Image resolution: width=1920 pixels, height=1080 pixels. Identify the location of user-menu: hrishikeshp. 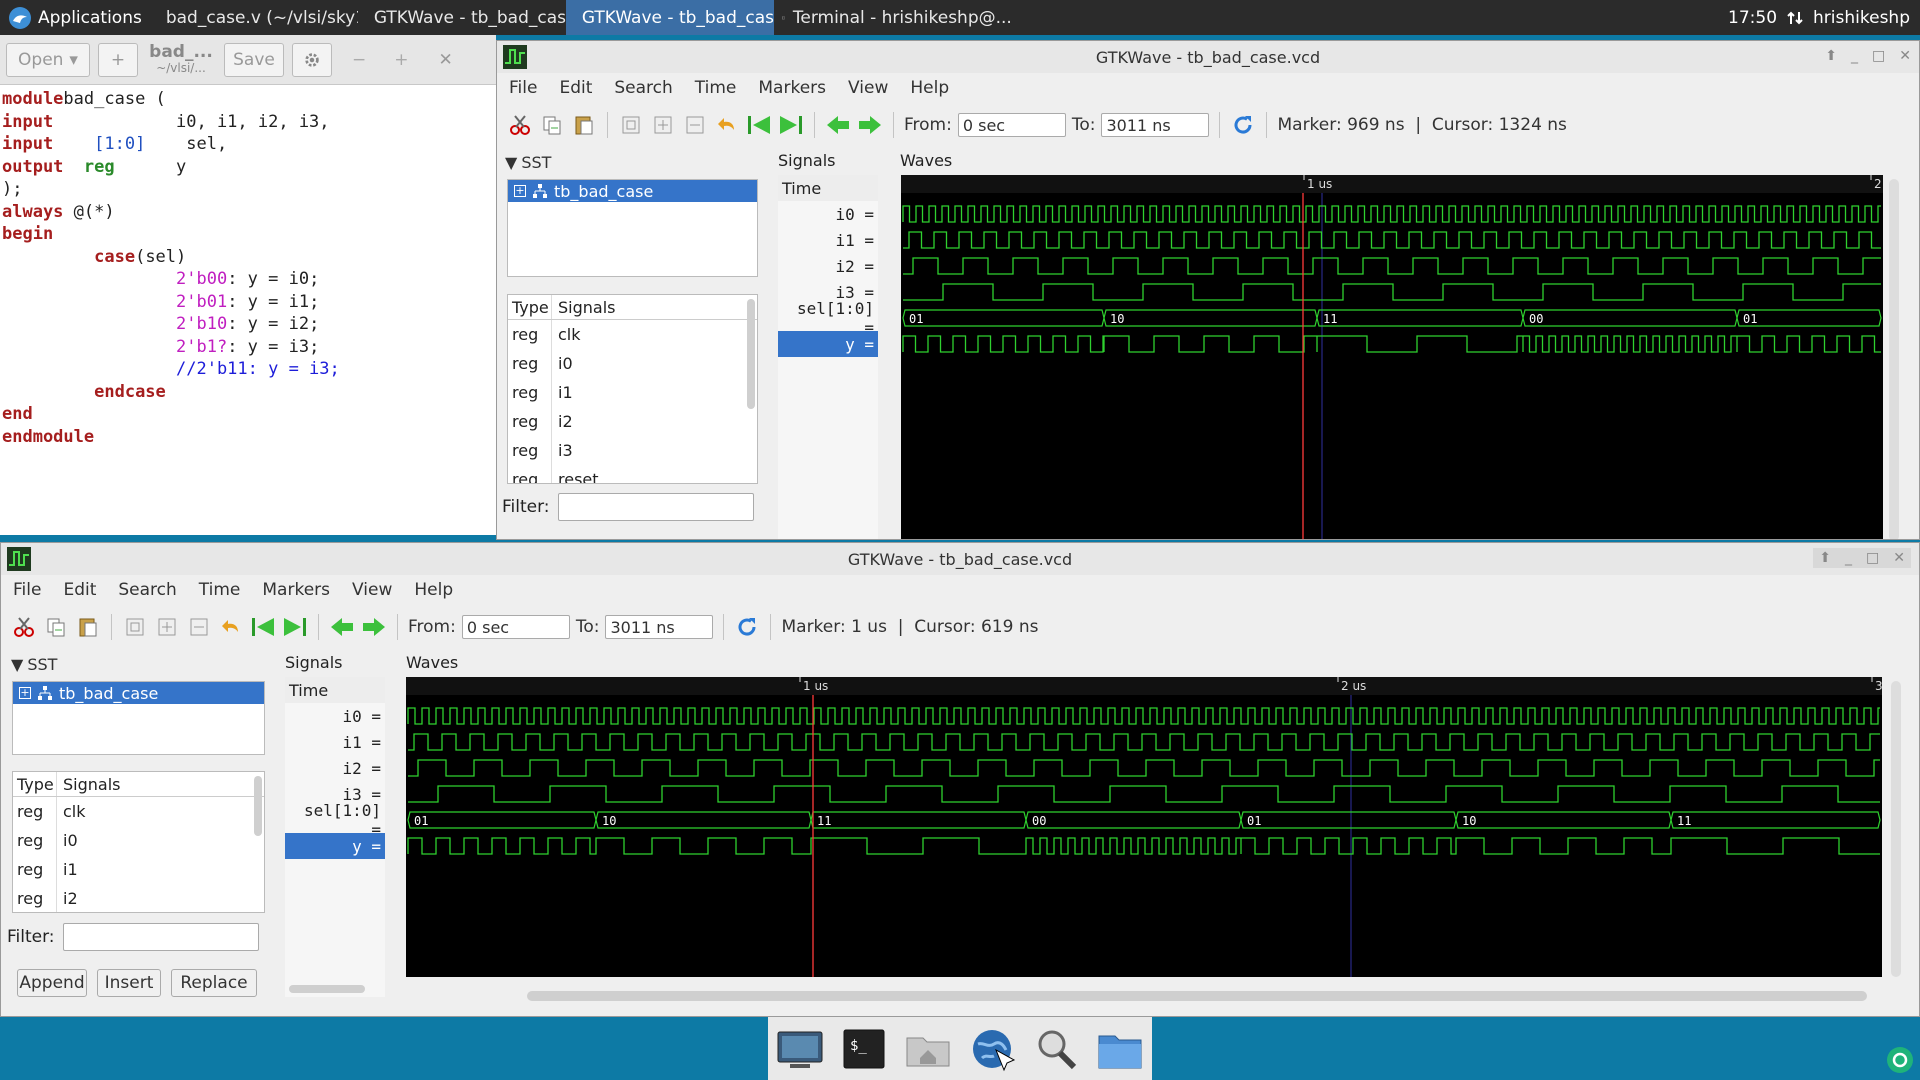
(1861, 18).